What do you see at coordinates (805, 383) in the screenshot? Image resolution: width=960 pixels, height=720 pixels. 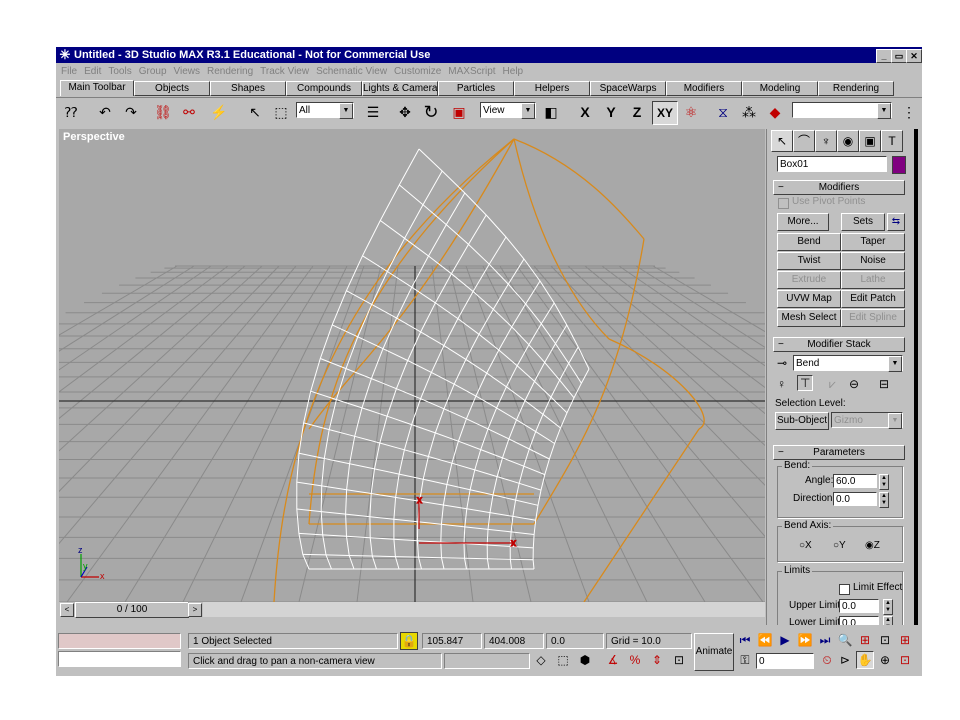 I see `show-end-result-icon: ⊤` at bounding box center [805, 383].